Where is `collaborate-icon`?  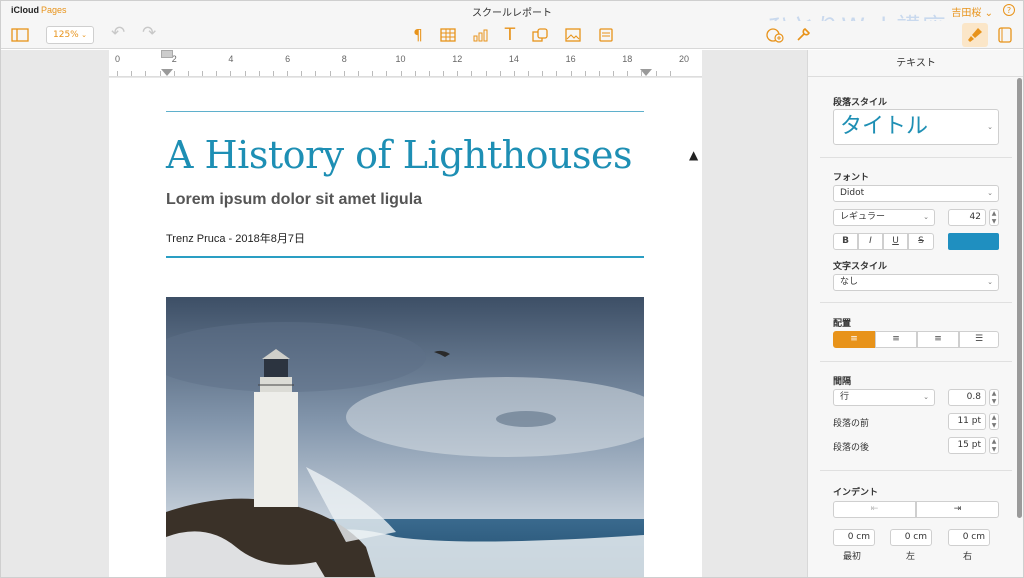 collaborate-icon is located at coordinates (775, 36).